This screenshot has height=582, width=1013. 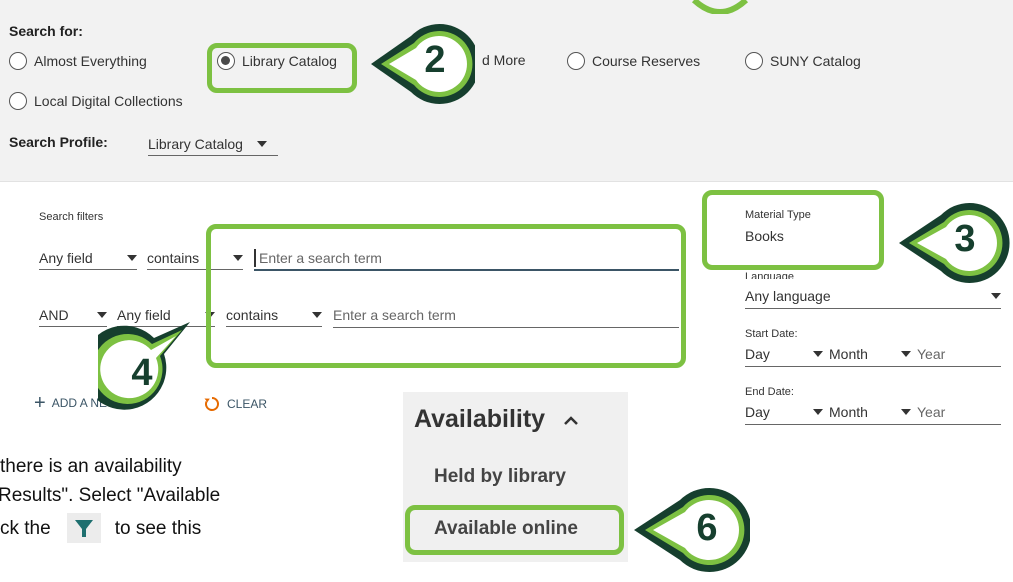 What do you see at coordinates (633, 61) in the screenshot?
I see `scope-course-reserves: Course Reserves` at bounding box center [633, 61].